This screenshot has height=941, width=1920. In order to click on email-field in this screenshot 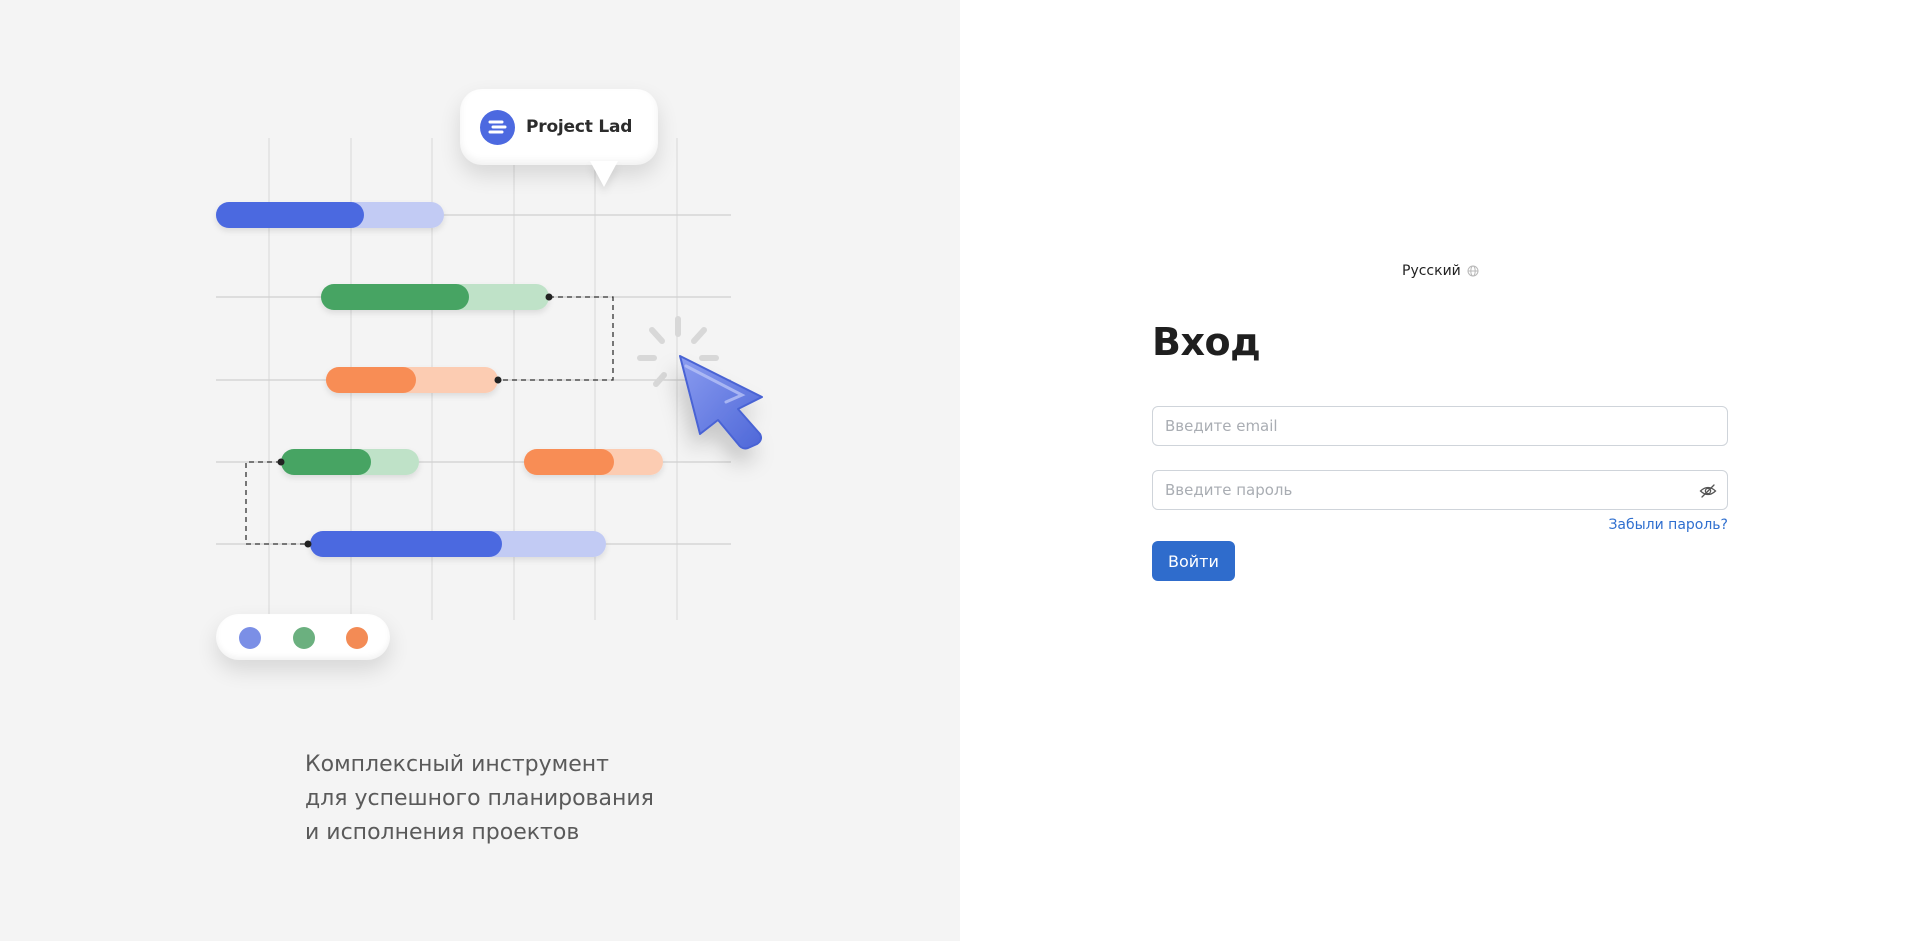, I will do `click(1440, 426)`.